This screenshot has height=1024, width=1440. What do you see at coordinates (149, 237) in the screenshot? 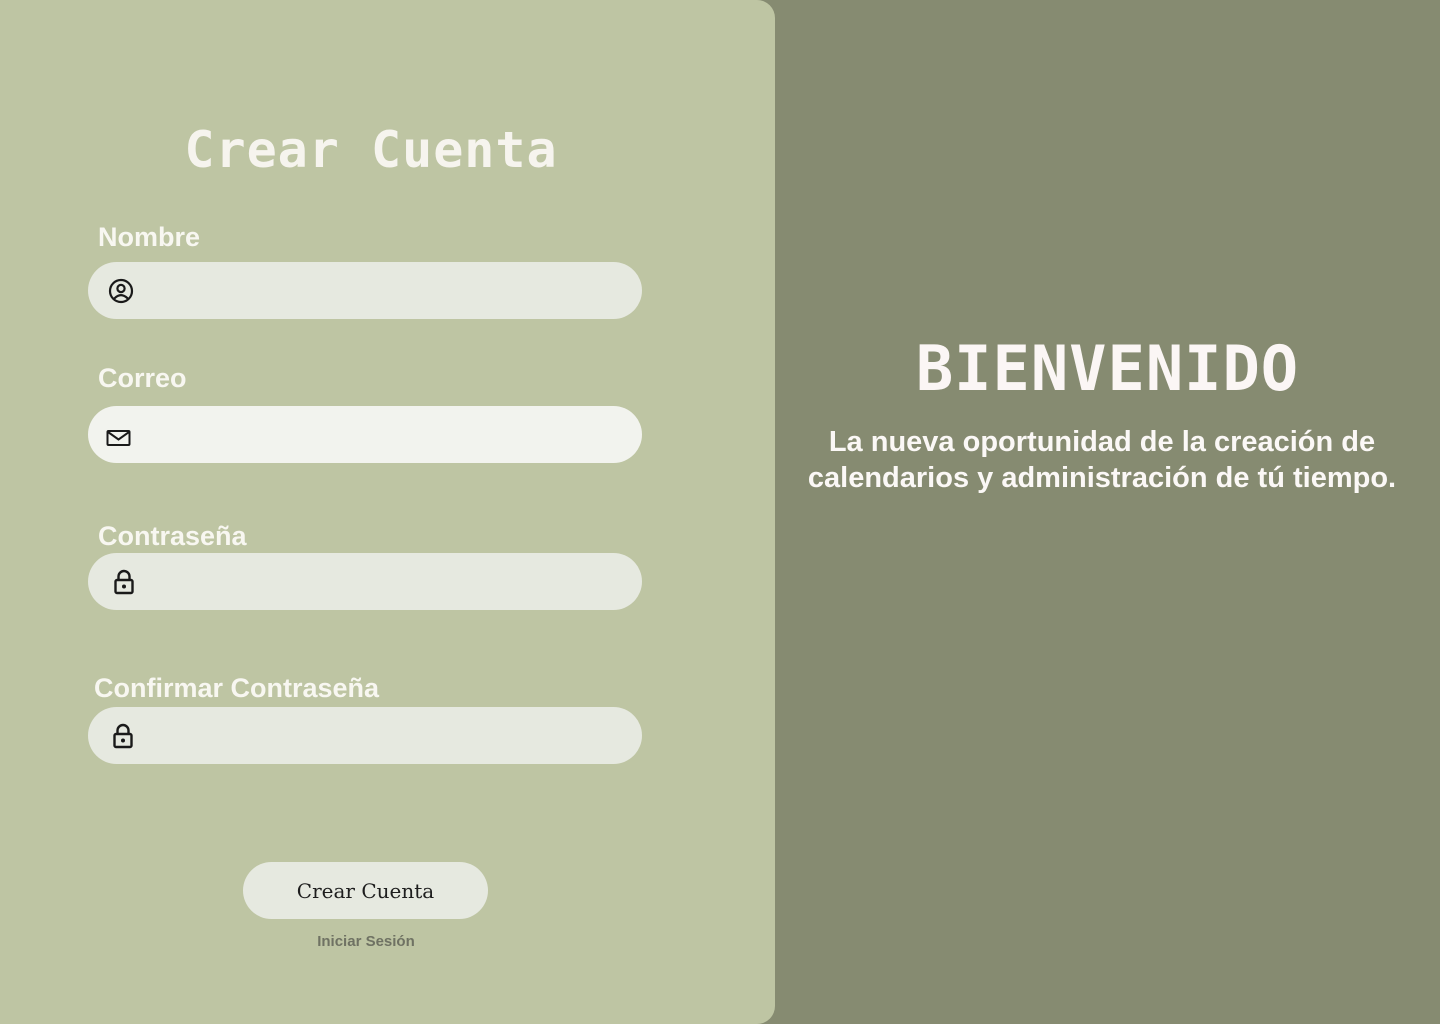
I see `name-label: Nombre` at bounding box center [149, 237].